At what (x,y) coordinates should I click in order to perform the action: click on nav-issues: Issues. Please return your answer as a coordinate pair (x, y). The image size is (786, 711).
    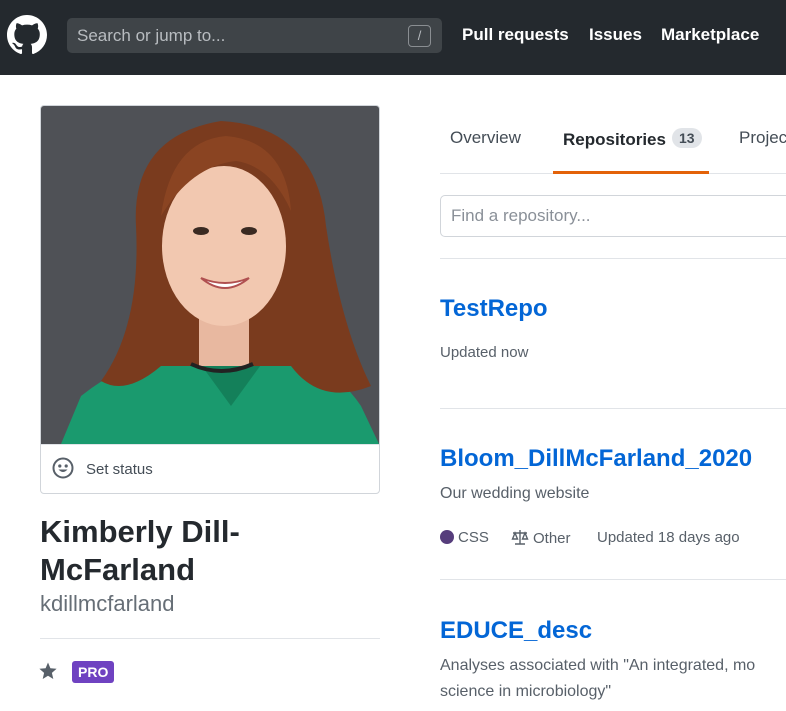
    Looking at the image, I should click on (615, 35).